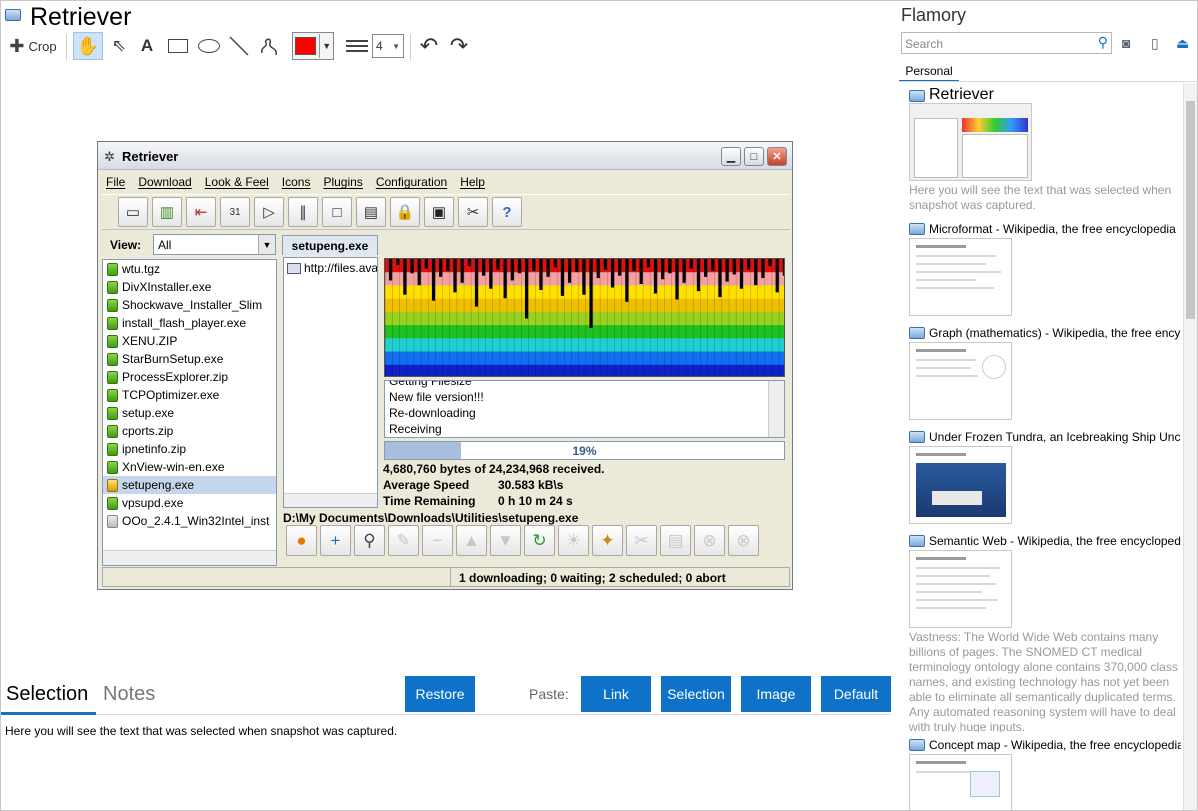 This screenshot has height=811, width=1198. What do you see at coordinates (148, 431) in the screenshot?
I see `file-name: cports.zip` at bounding box center [148, 431].